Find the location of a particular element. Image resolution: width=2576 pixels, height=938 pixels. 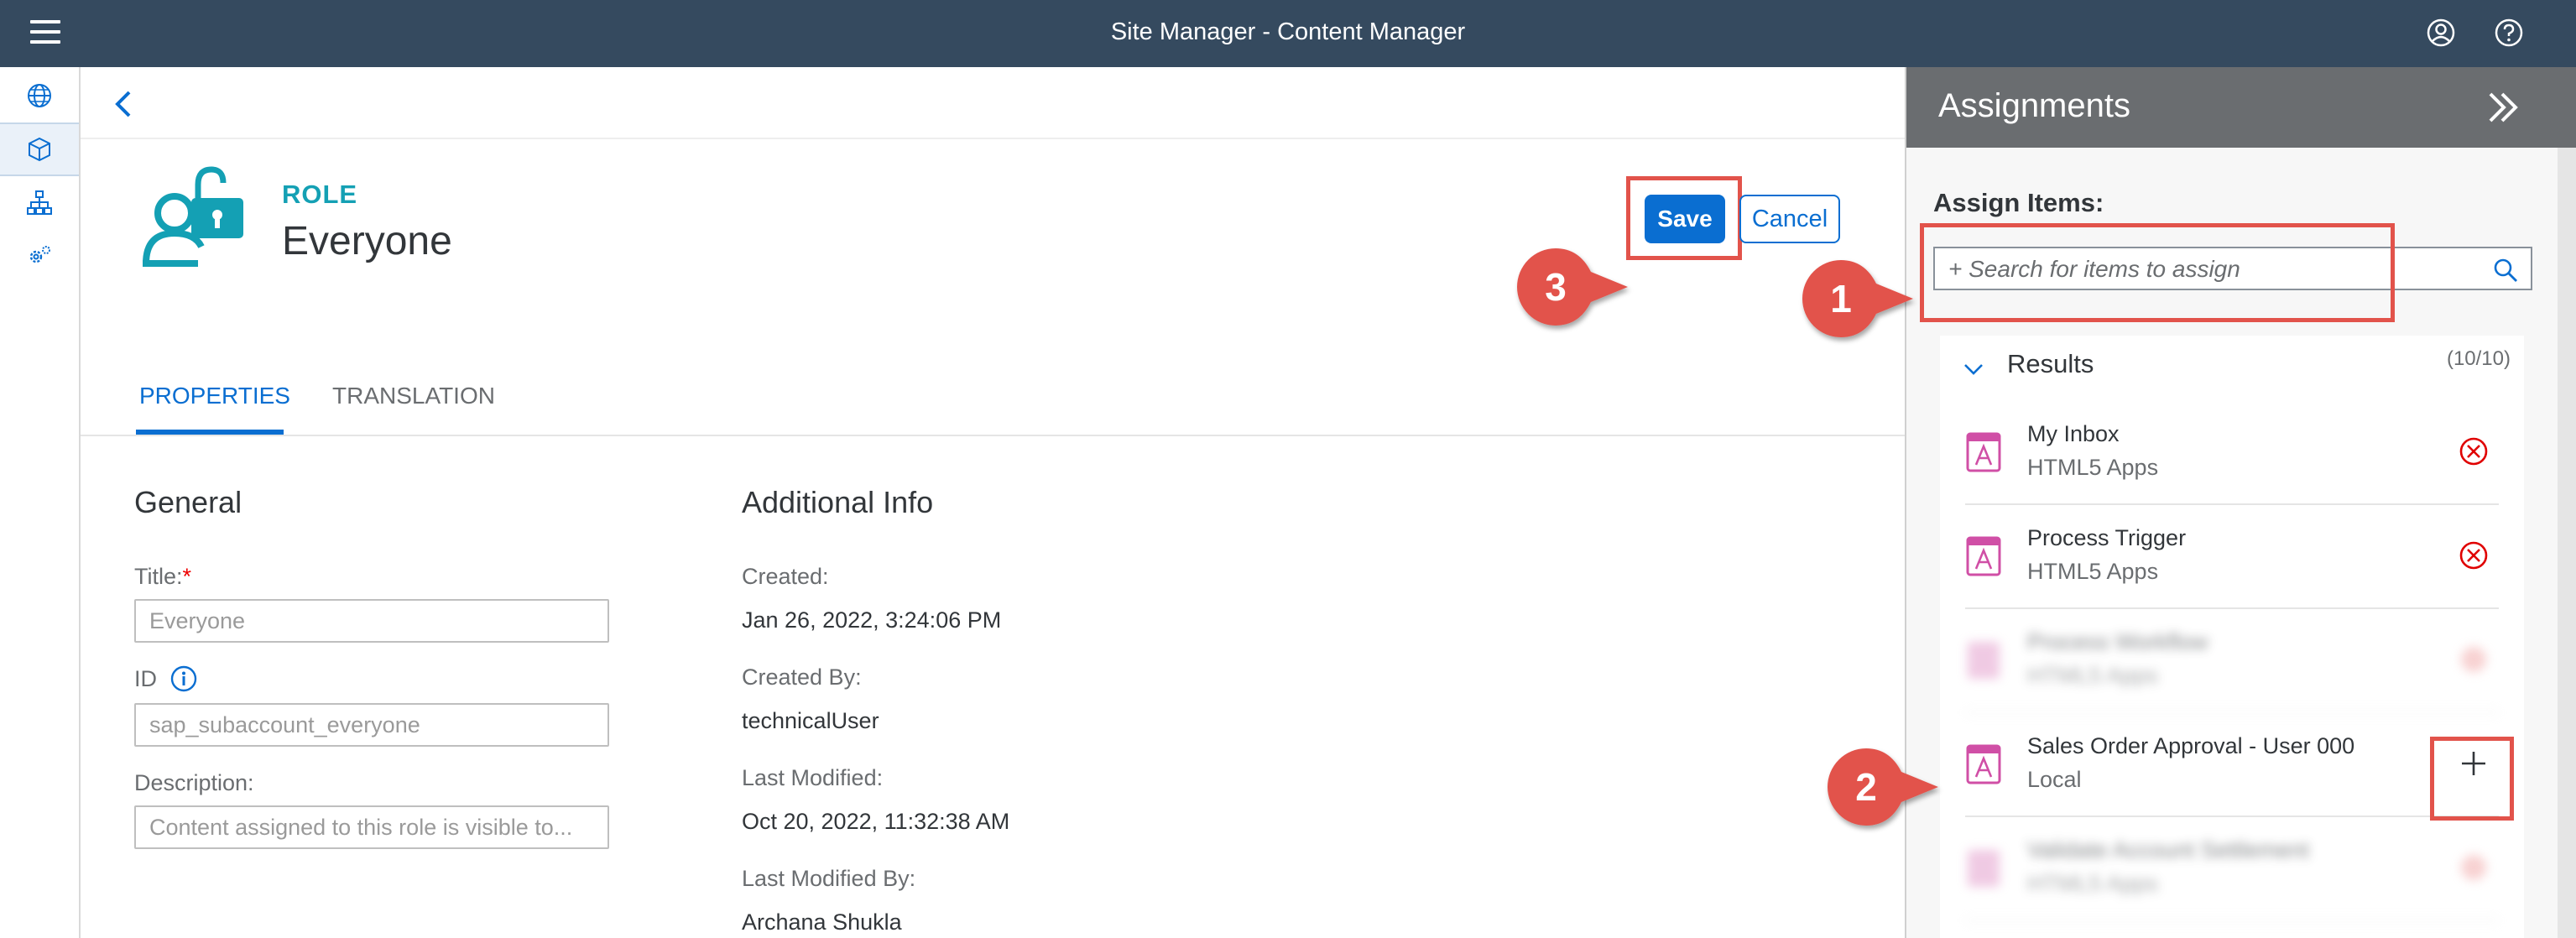

page-title: Everyone is located at coordinates (367, 241).